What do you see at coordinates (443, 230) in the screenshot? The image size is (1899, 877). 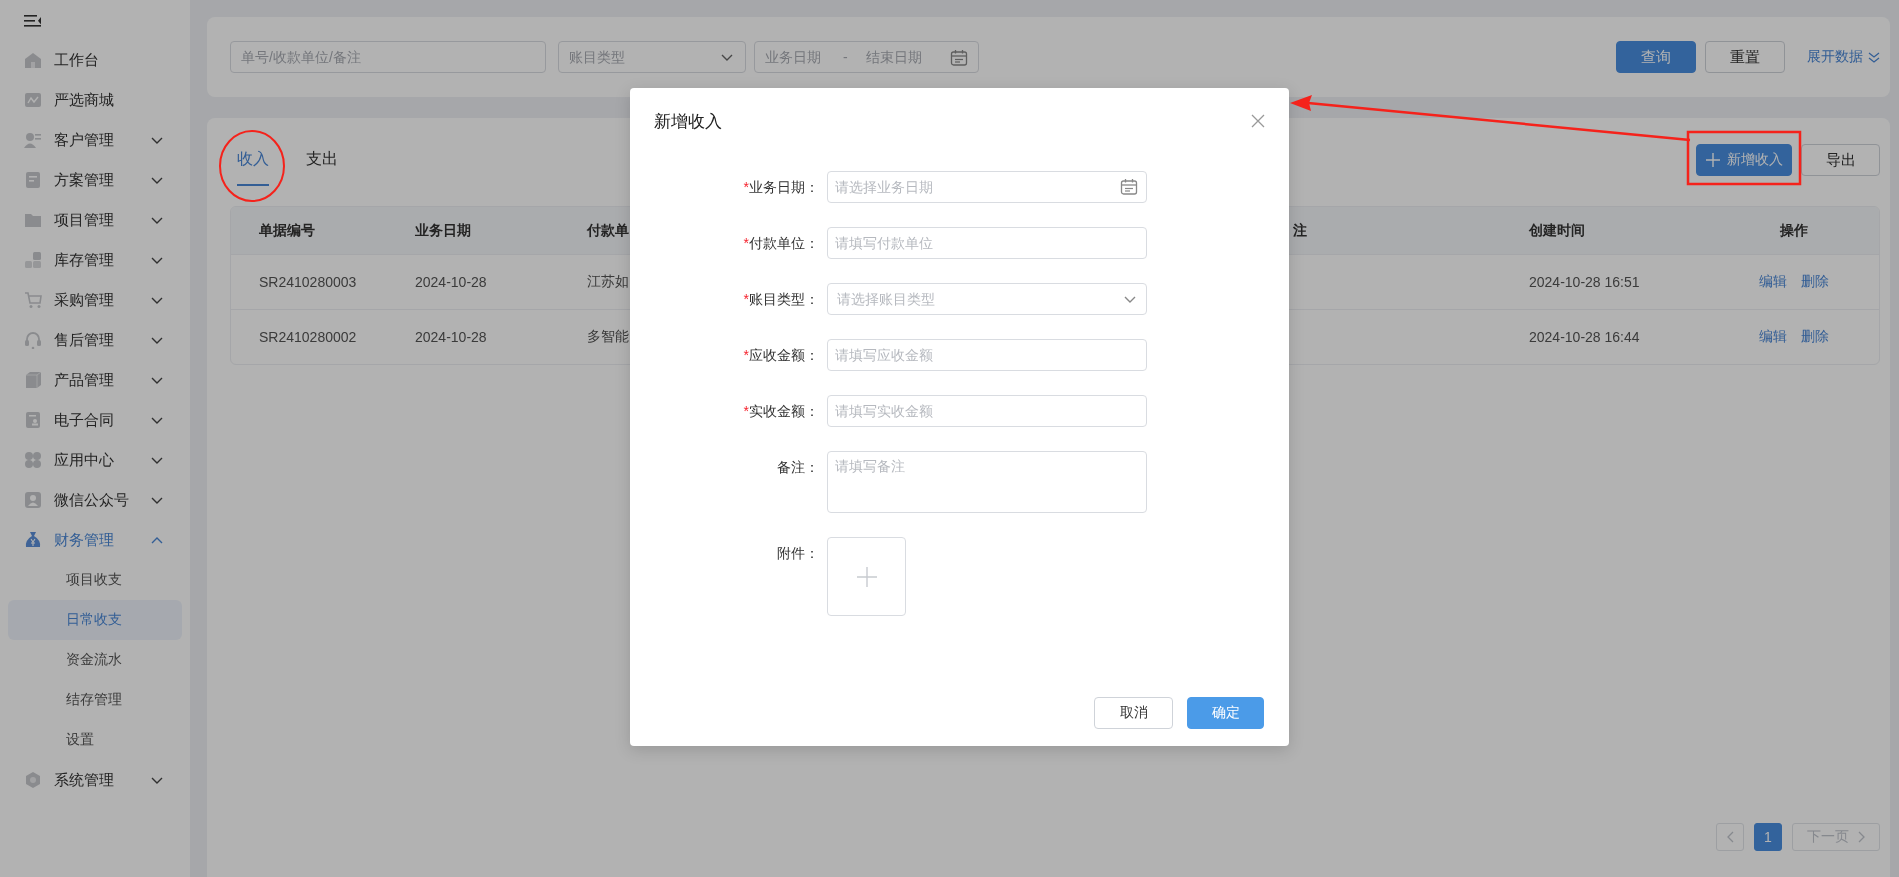 I see `column-header: 业务日期` at bounding box center [443, 230].